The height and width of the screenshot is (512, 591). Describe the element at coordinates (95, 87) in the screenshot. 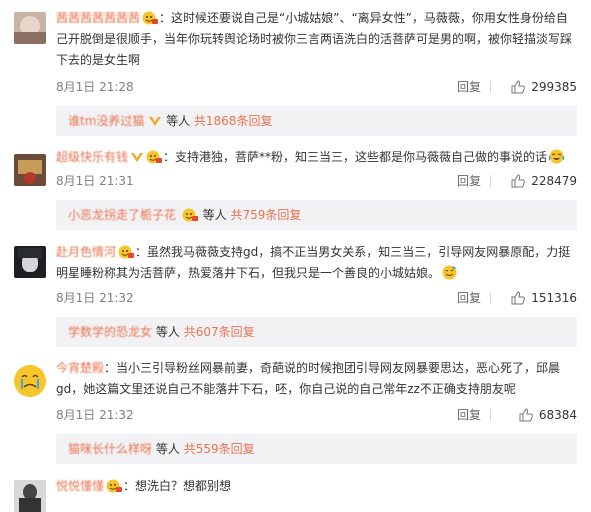

I see `comment-time: 8月1日 21:28` at that location.